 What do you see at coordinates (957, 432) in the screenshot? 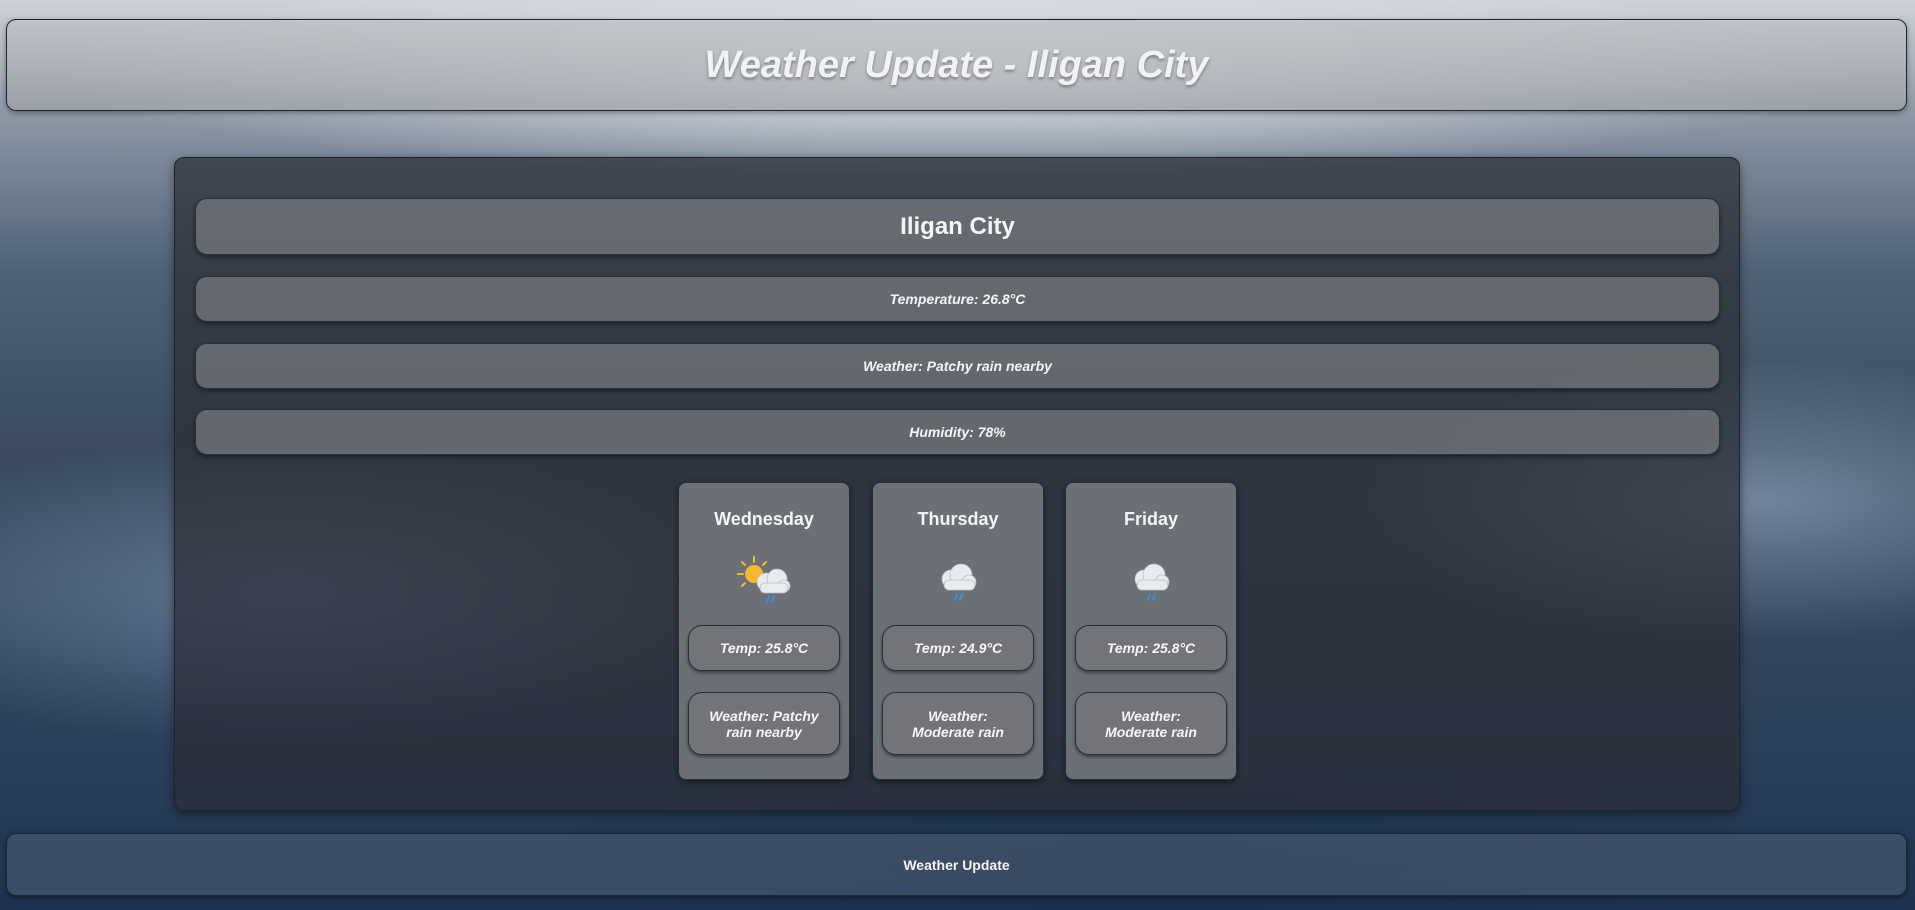
I see `current-humidity: Humidity: 78%` at bounding box center [957, 432].